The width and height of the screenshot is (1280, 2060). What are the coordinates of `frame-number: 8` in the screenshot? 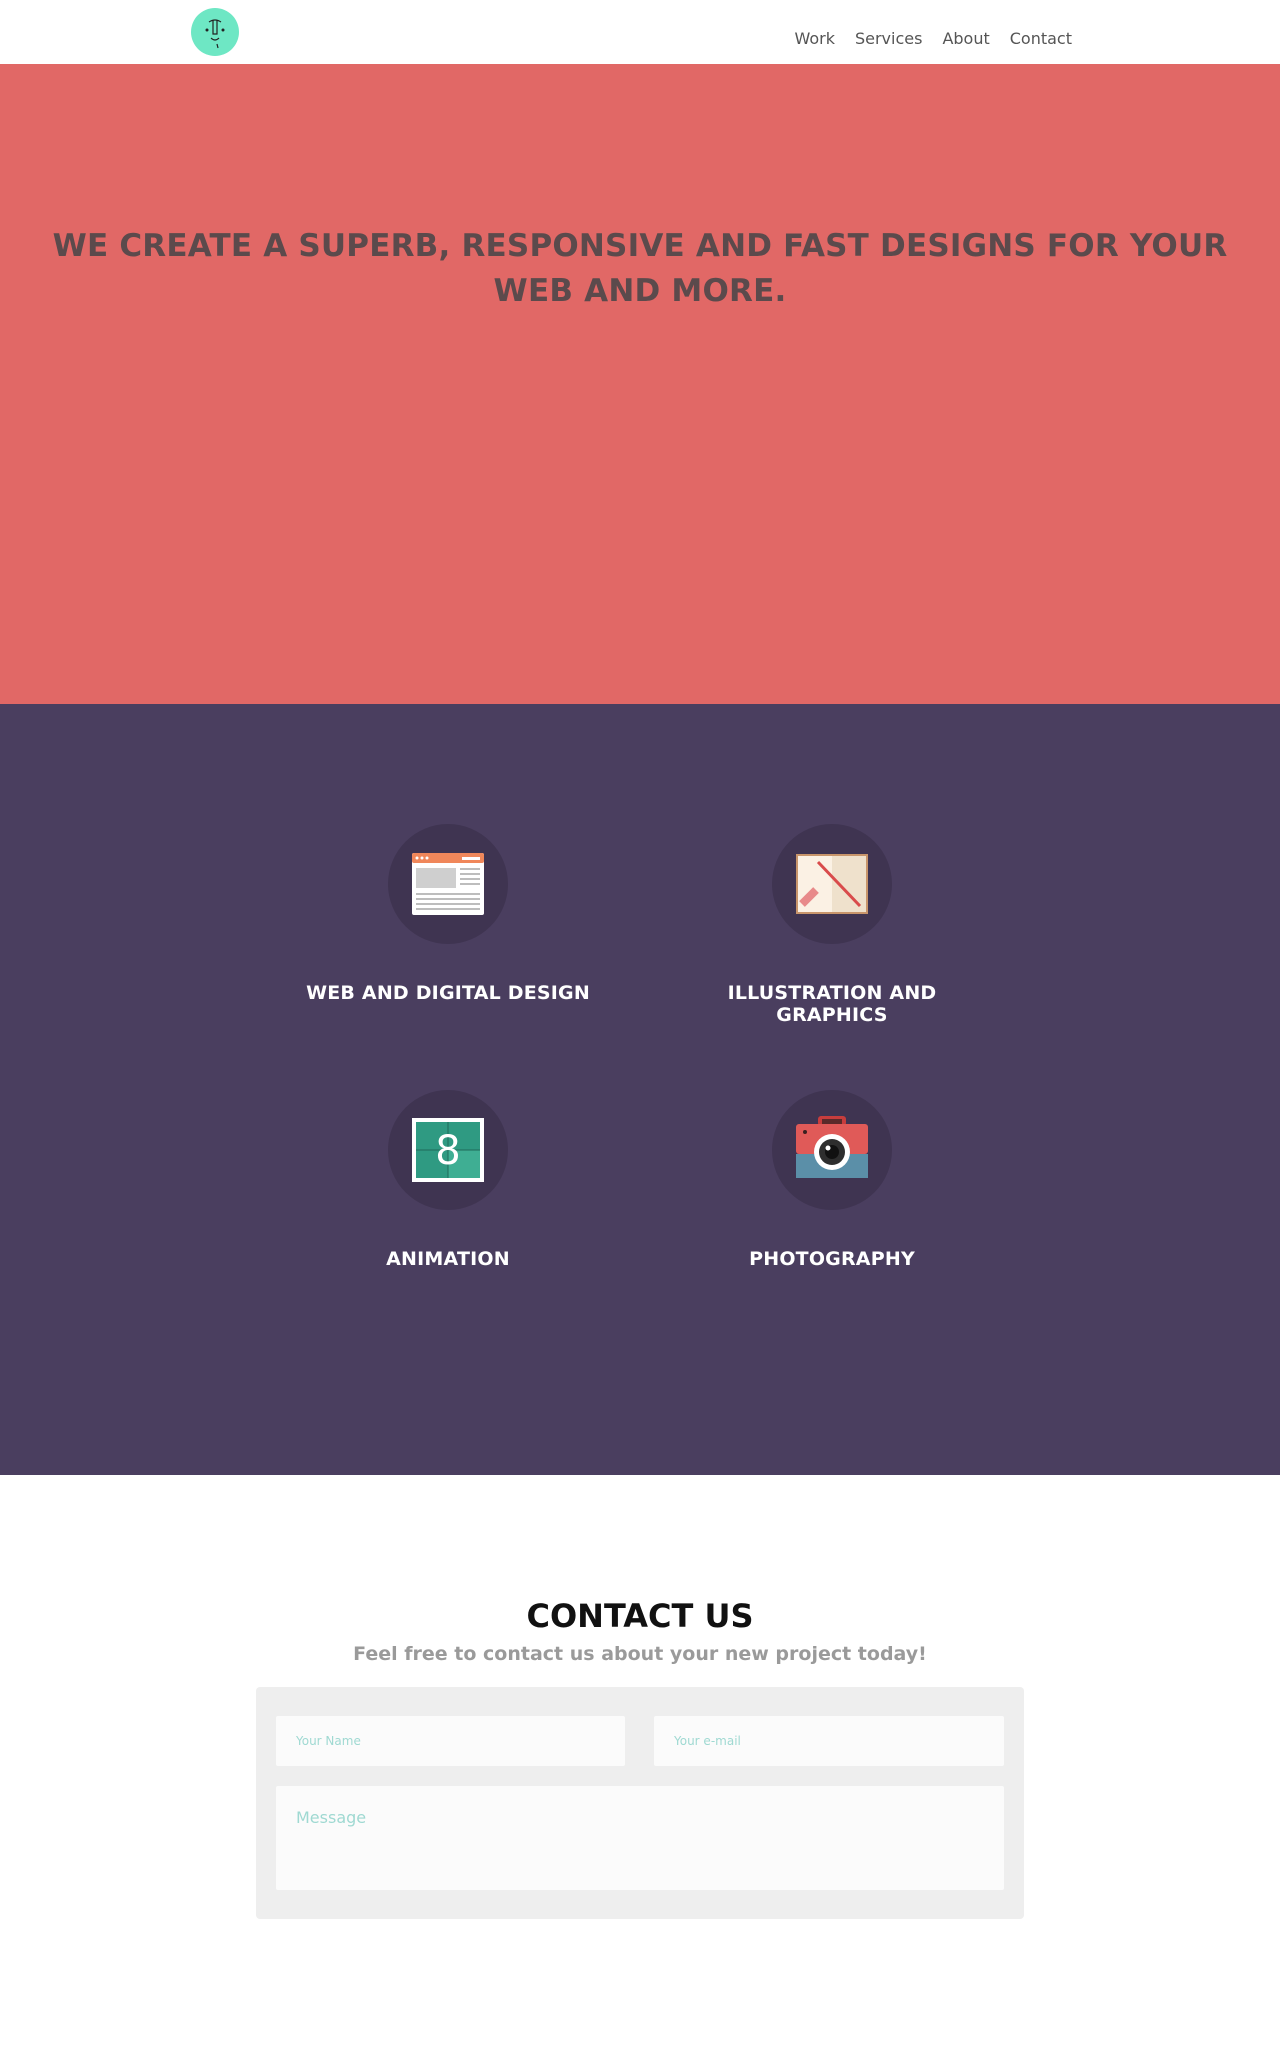 It's located at (447, 1151).